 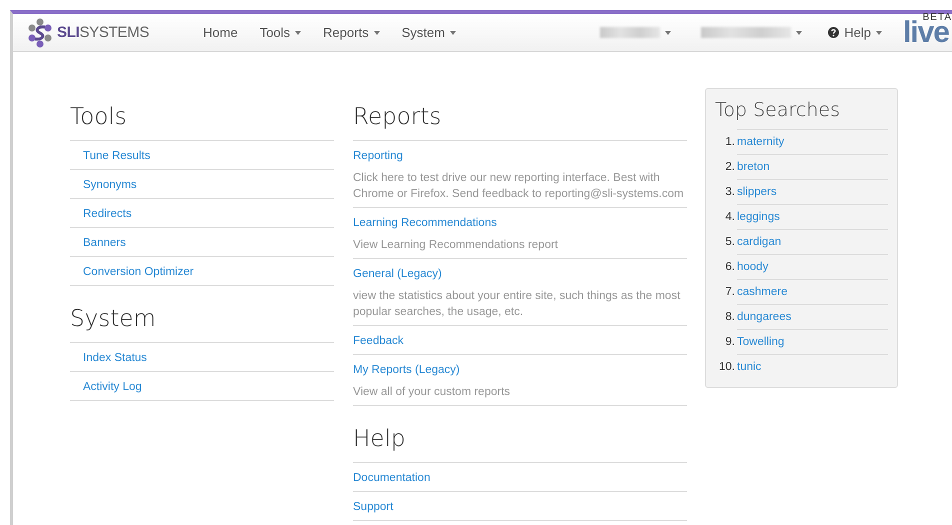 I want to click on search-term-link: maternity, so click(x=760, y=142).